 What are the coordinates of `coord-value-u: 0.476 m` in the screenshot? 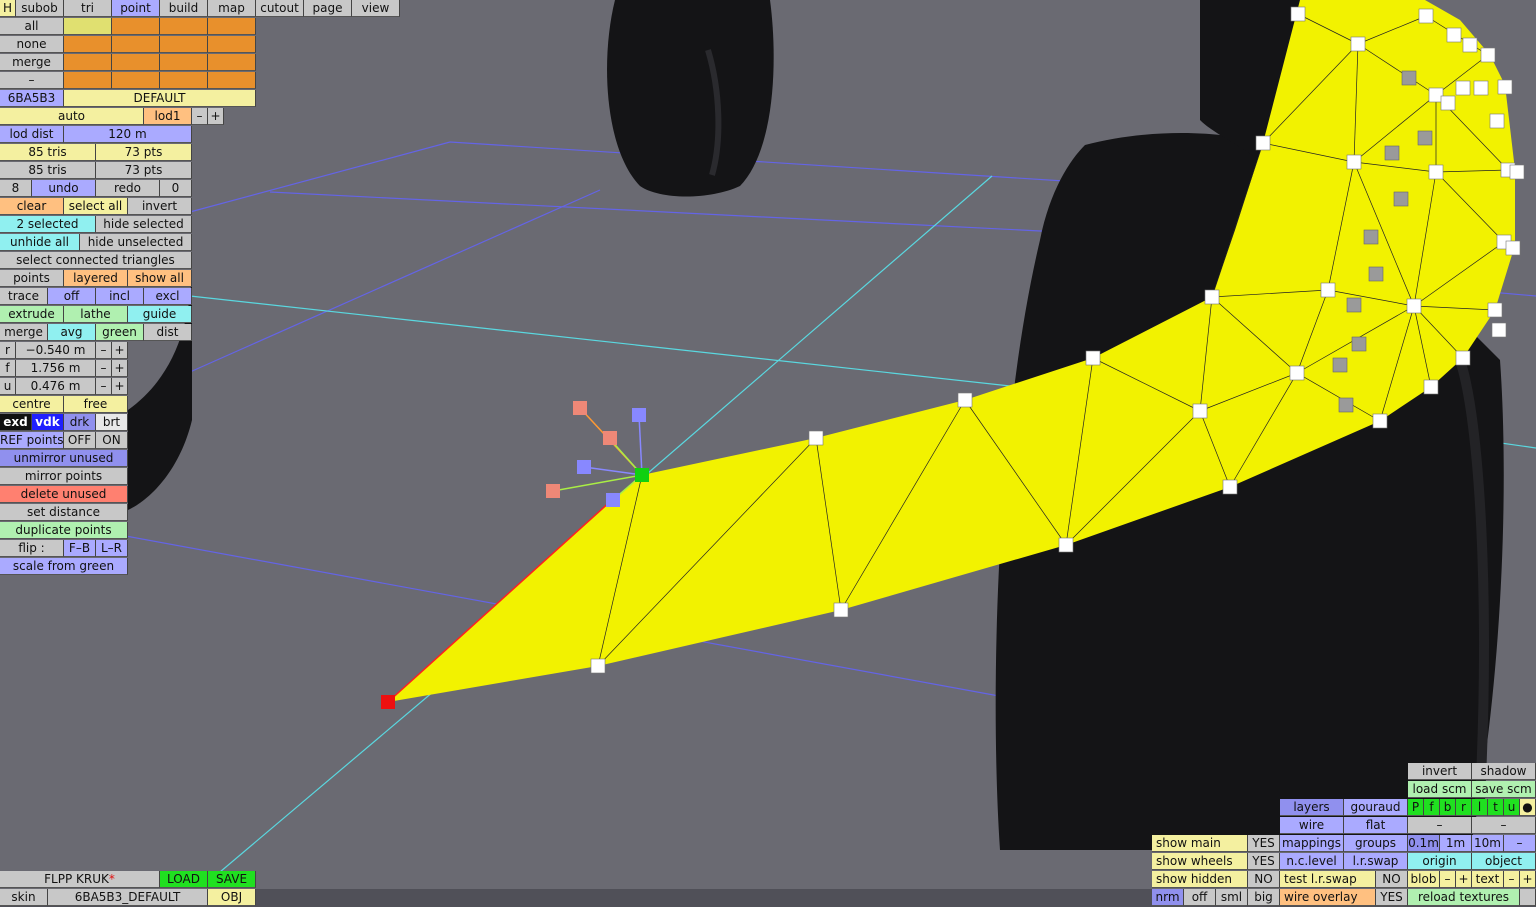 It's located at (56, 386).